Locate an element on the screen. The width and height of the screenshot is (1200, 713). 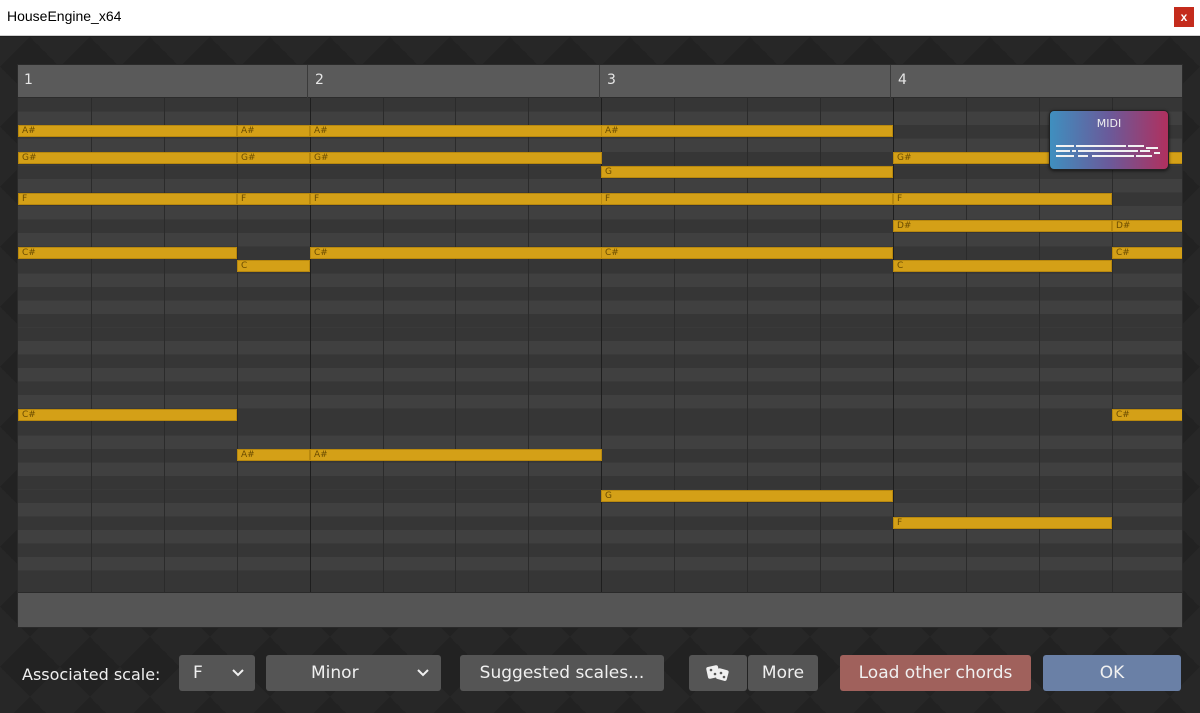
midi-lines-icon is located at coordinates (1109, 153).